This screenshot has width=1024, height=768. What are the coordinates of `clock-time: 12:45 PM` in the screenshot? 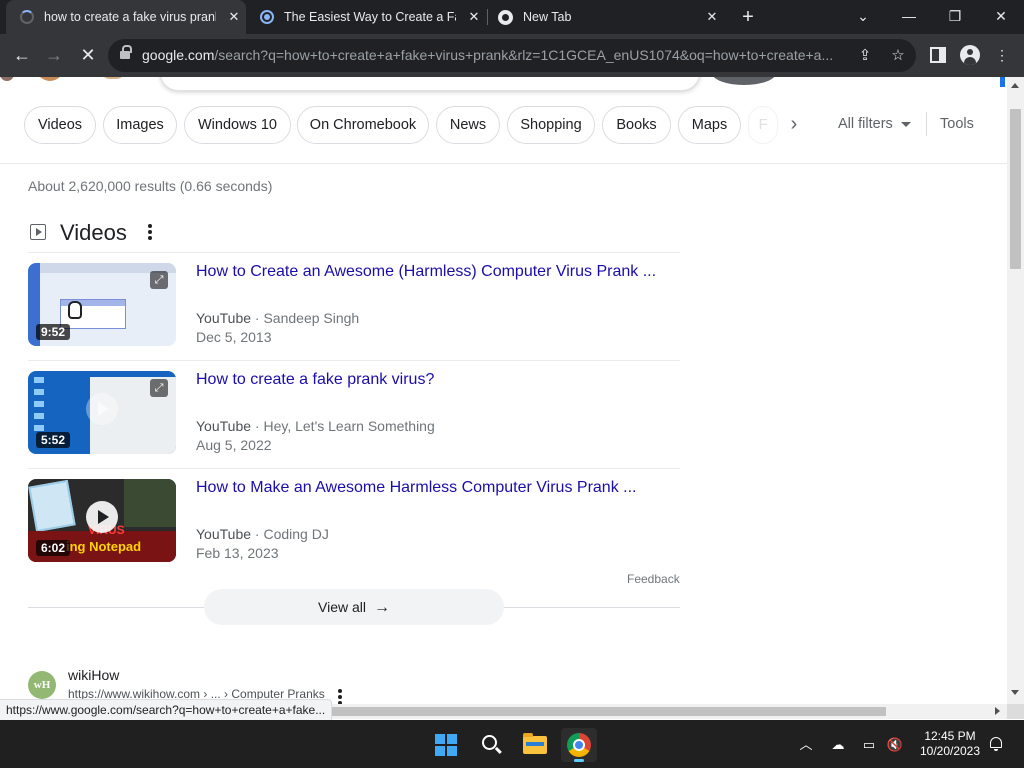 It's located at (950, 736).